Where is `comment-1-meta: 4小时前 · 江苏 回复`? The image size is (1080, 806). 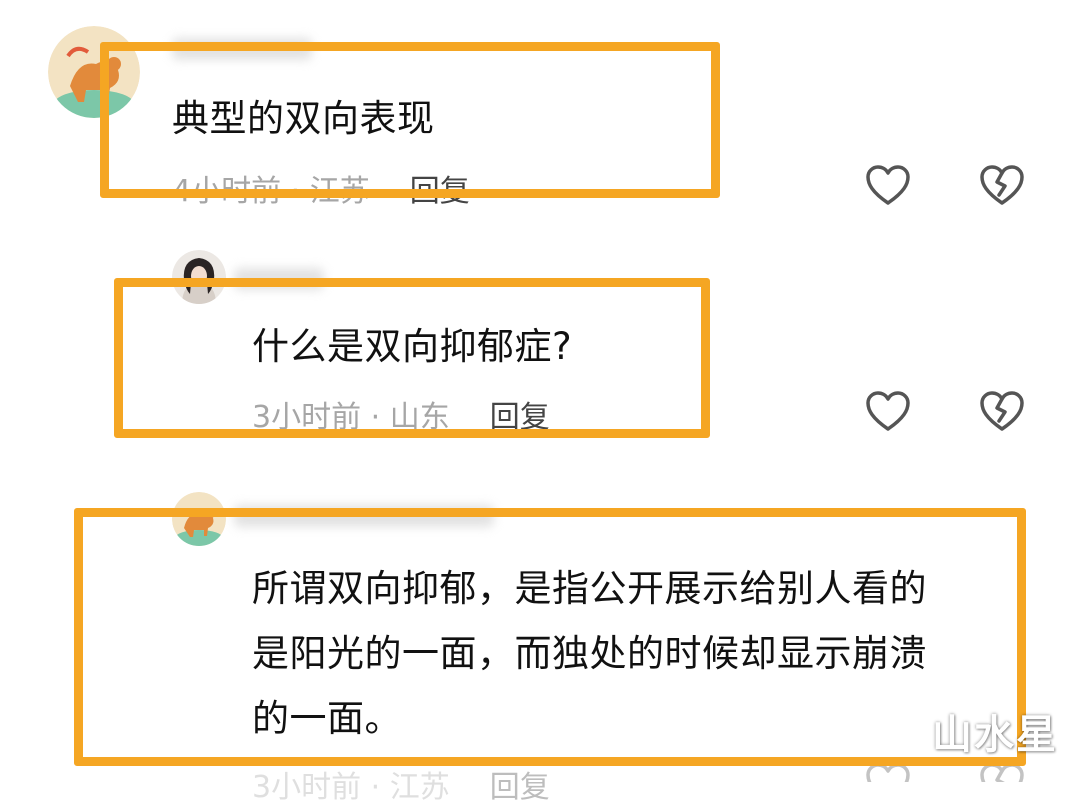
comment-1-meta: 4小时前 · 江苏 回复 is located at coordinates (321, 188).